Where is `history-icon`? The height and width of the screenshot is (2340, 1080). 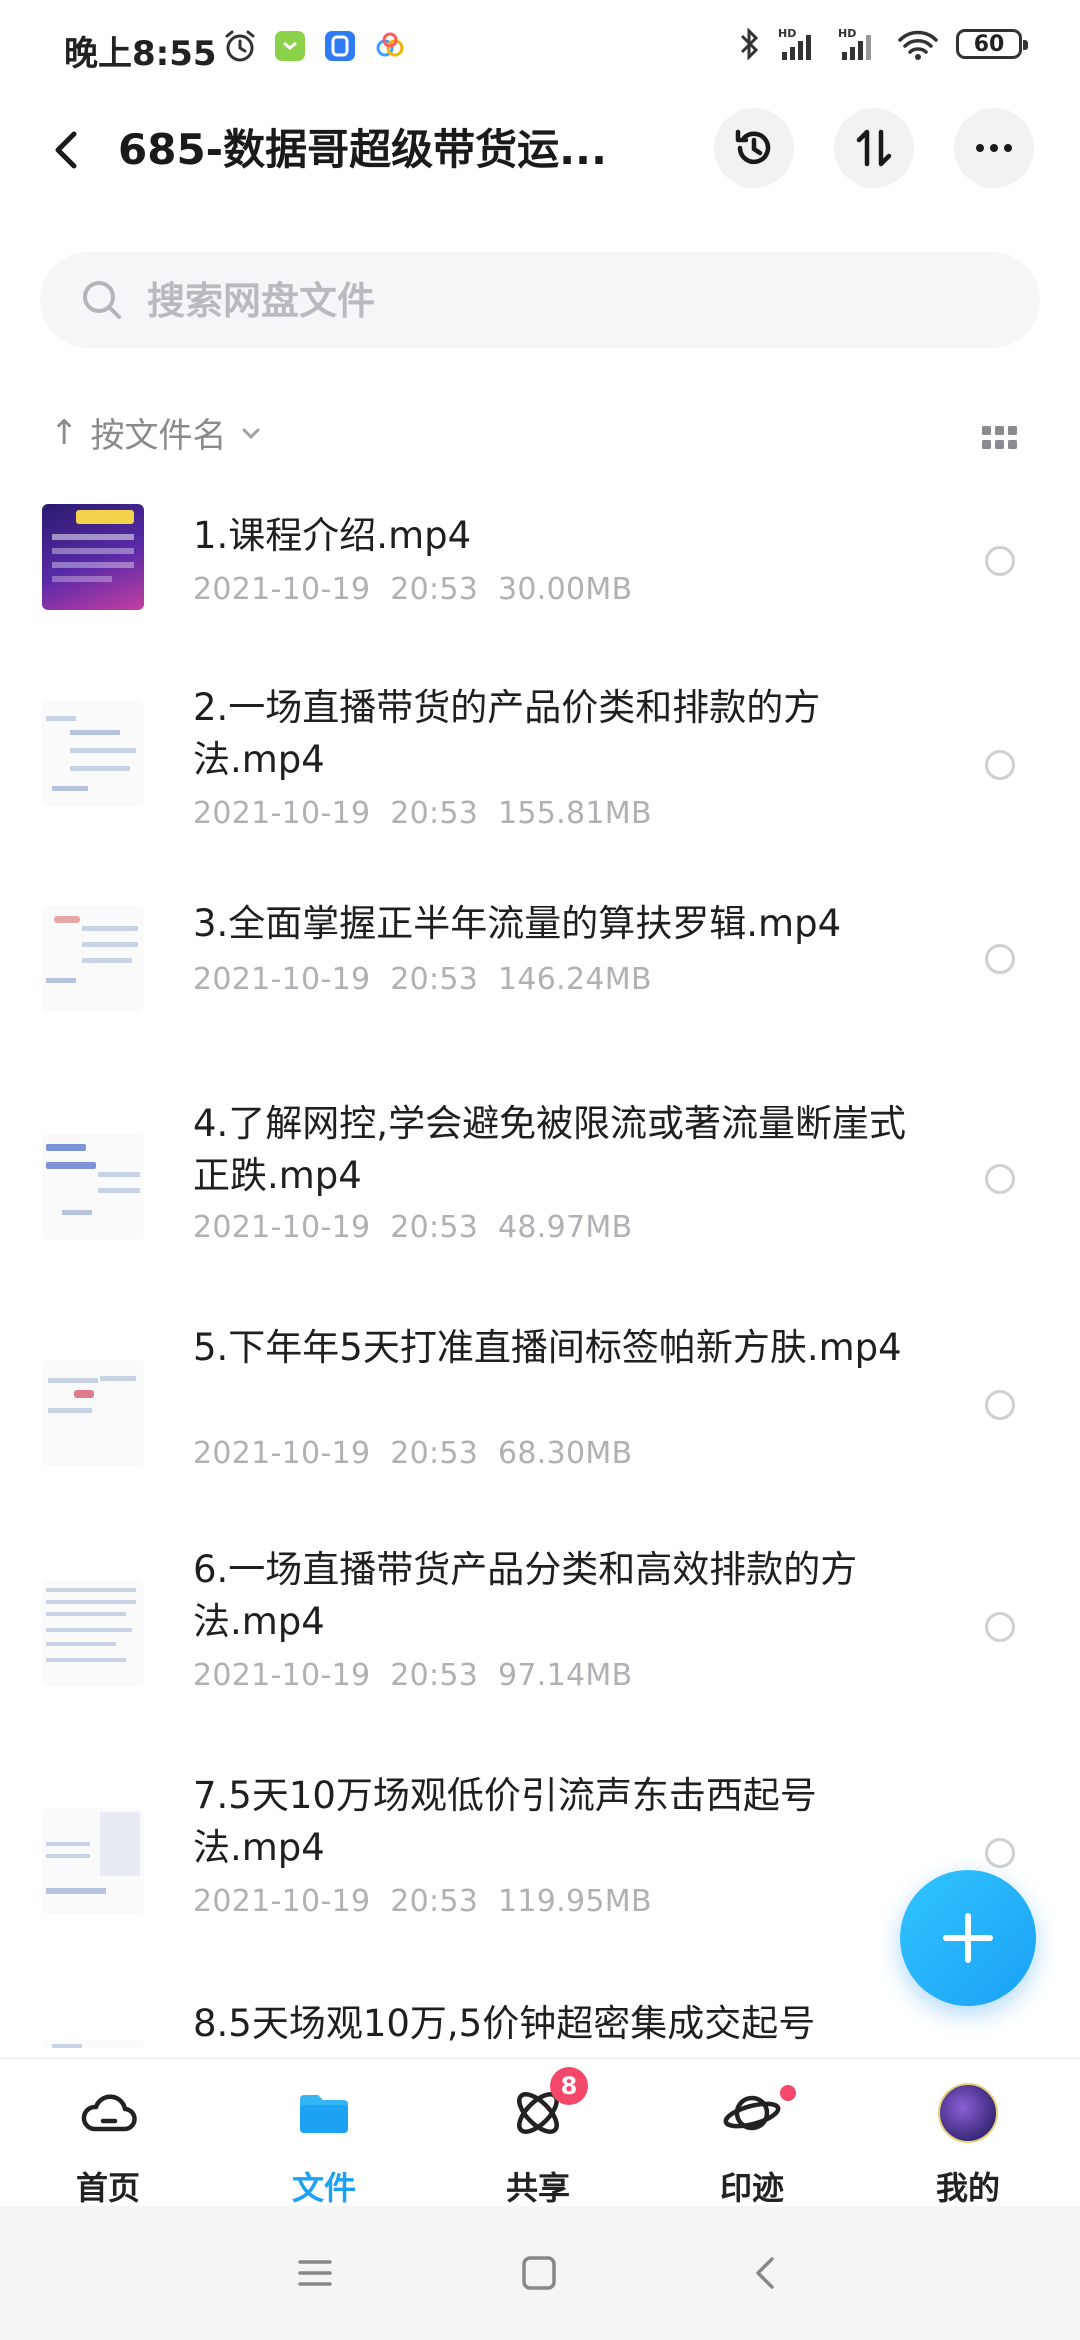
history-icon is located at coordinates (753, 147).